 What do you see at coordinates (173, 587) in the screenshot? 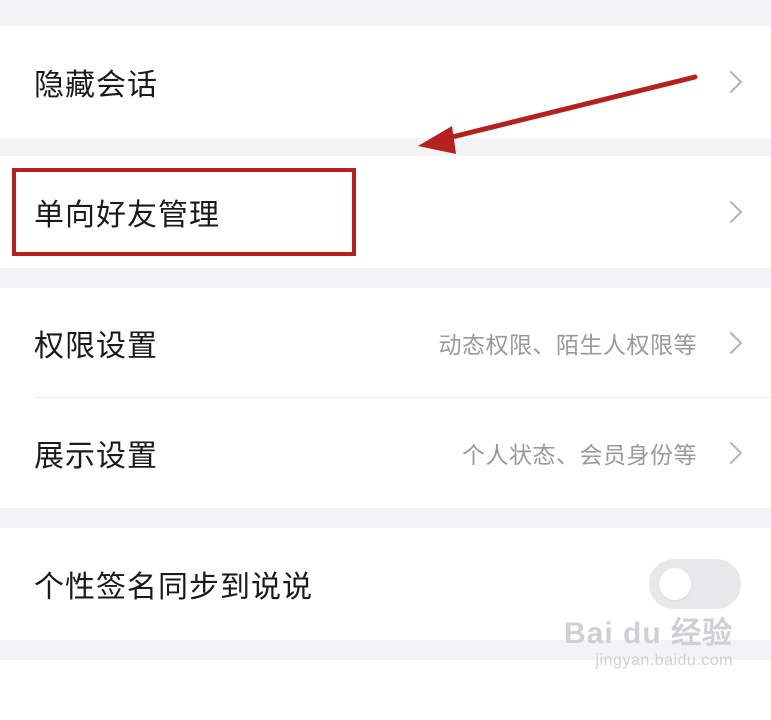
I see `settings-item-label: 个性签名同步到说说` at bounding box center [173, 587].